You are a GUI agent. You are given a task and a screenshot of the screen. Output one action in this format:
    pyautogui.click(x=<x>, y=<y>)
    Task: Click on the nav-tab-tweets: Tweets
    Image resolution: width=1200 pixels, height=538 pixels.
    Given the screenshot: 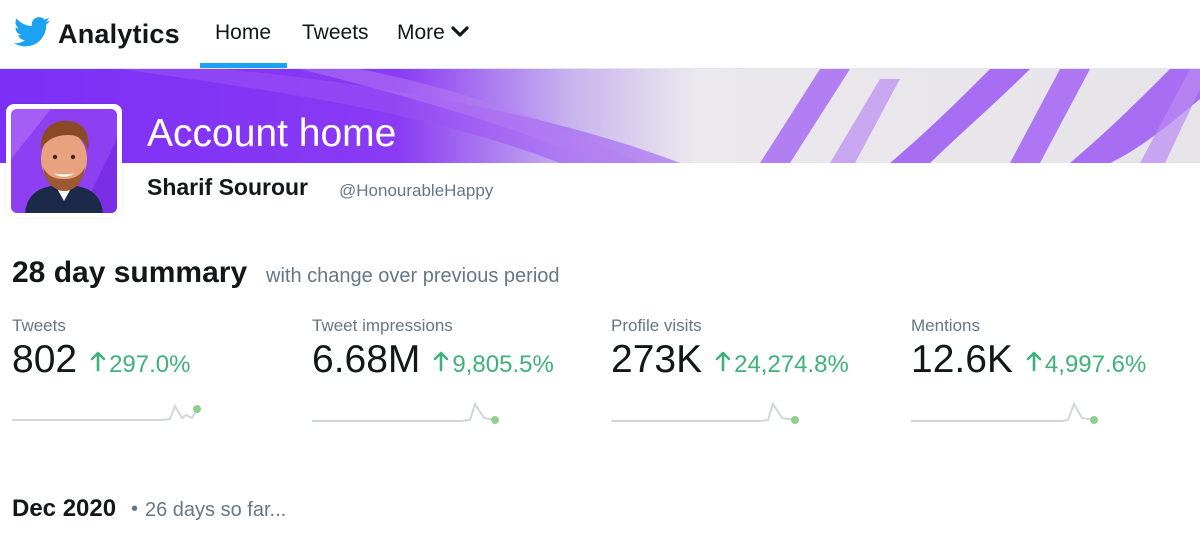 What is the action you would take?
    pyautogui.click(x=335, y=33)
    